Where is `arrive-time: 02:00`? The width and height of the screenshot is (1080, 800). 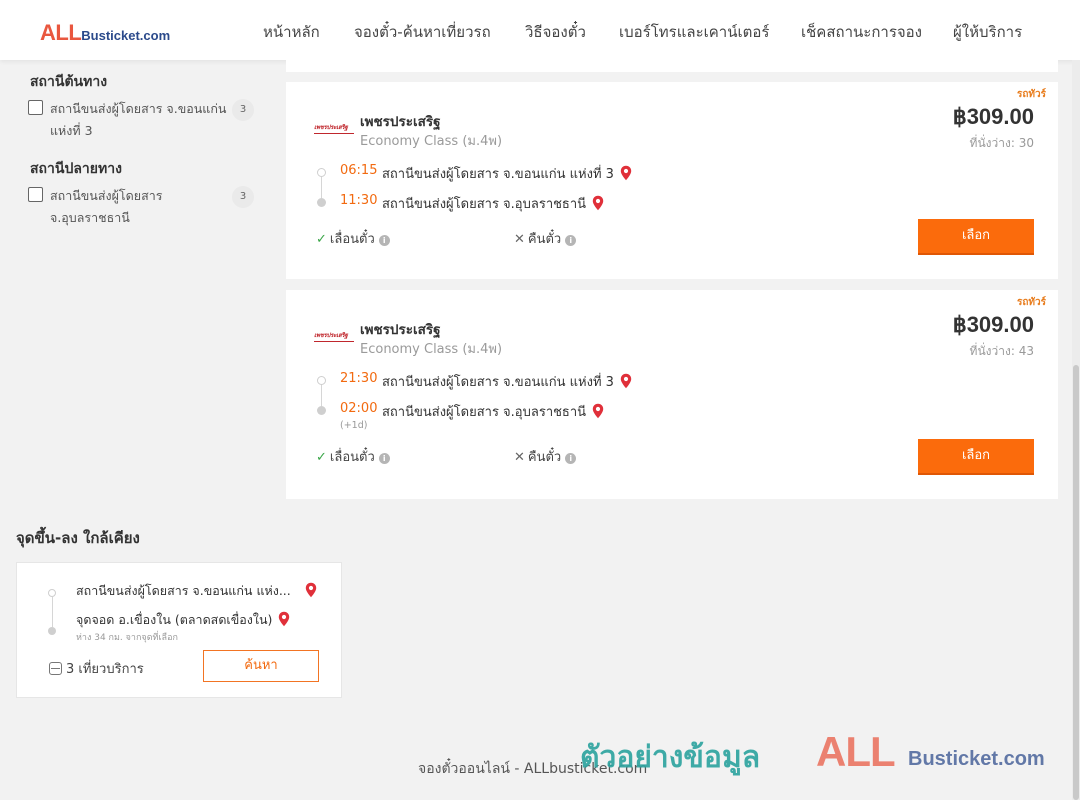 arrive-time: 02:00 is located at coordinates (359, 408).